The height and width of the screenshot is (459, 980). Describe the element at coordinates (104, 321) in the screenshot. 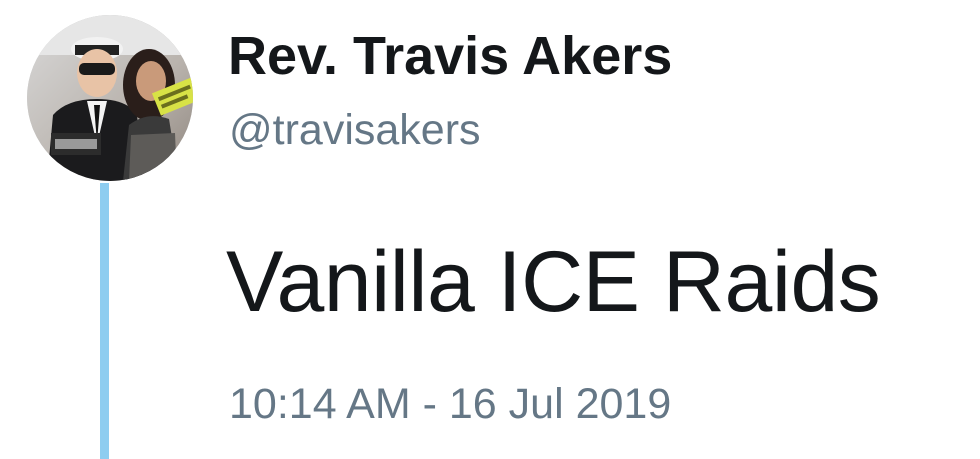

I see `thread-connector-line` at that location.